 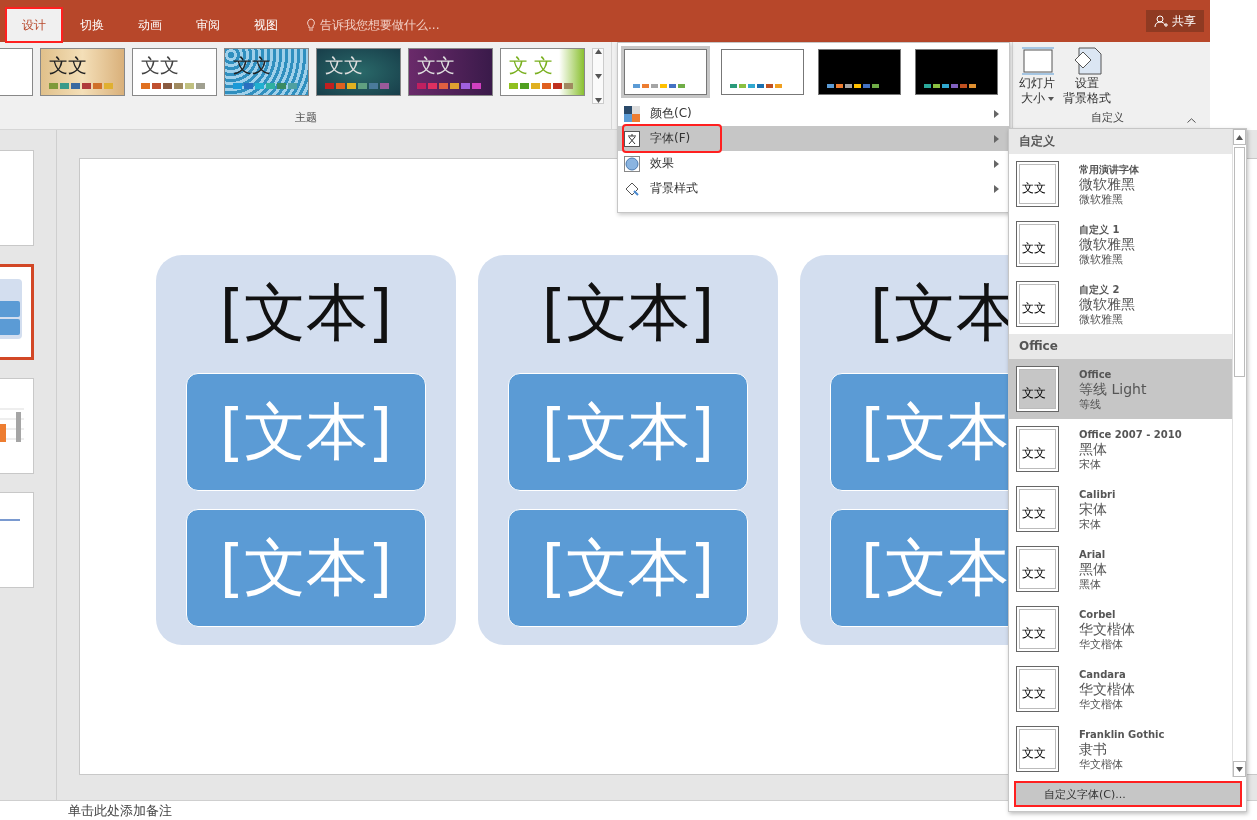 I want to click on scrollbar, so click(x=1239, y=453).